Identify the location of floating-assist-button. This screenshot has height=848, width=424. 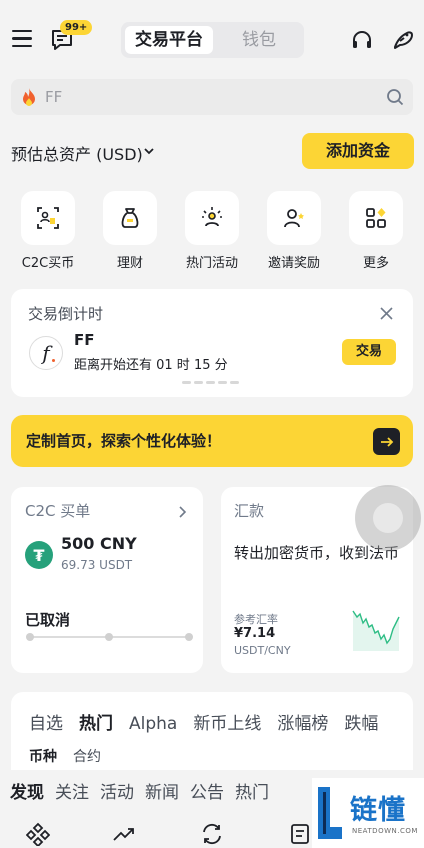
(388, 518).